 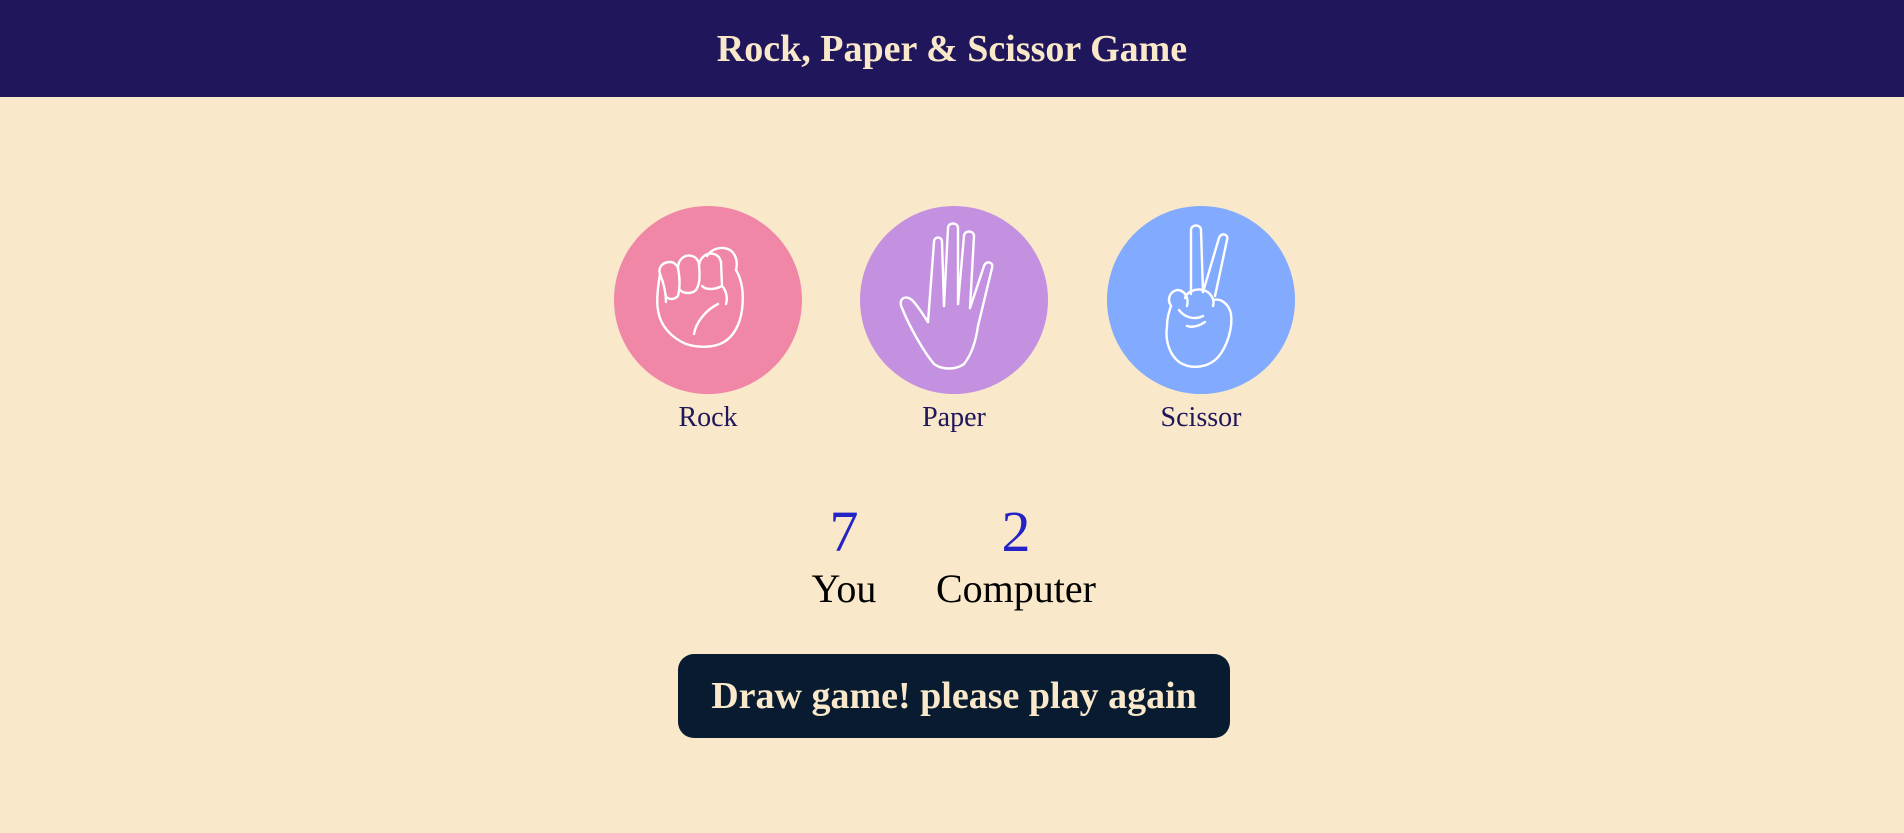 What do you see at coordinates (1016, 588) in the screenshot?
I see `computer-score-label: Computer` at bounding box center [1016, 588].